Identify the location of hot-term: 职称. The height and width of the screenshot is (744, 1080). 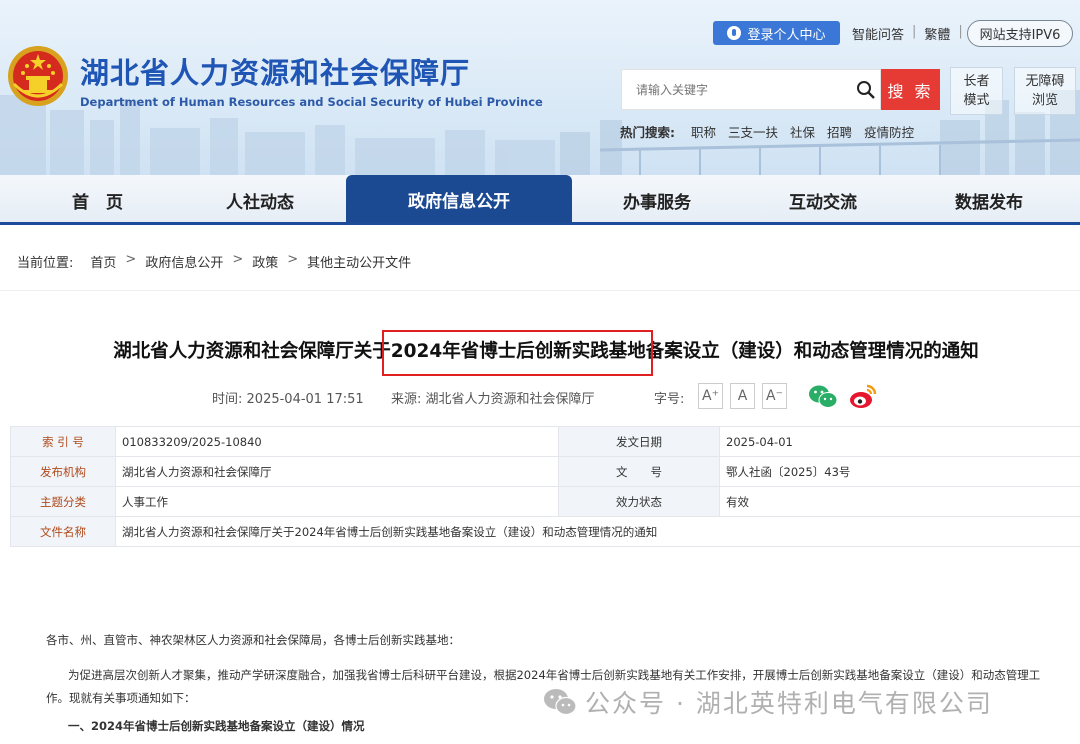
(703, 131).